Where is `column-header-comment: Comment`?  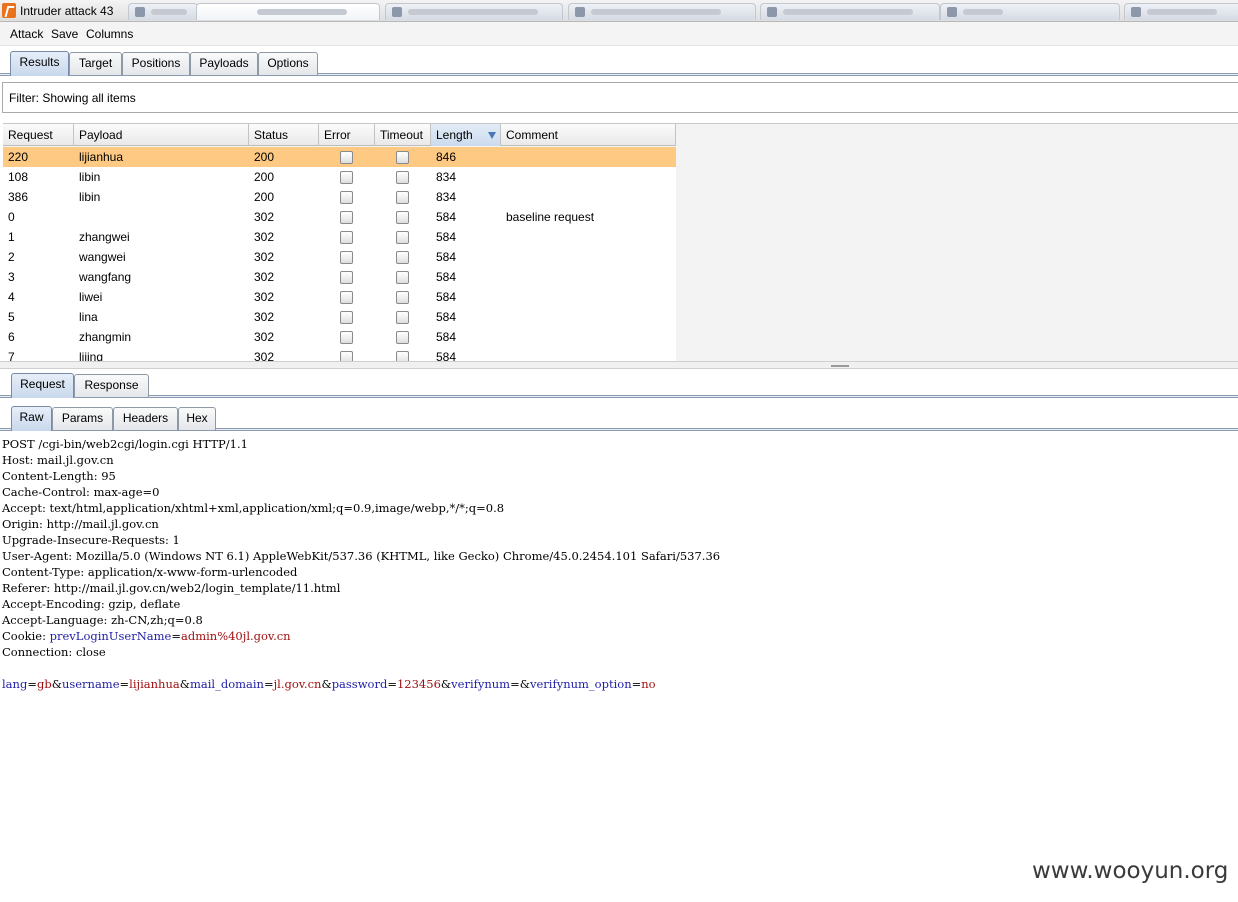 column-header-comment: Comment is located at coordinates (588, 135).